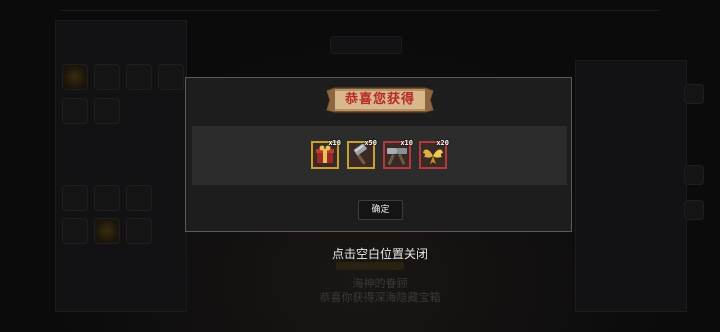 The height and width of the screenshot is (332, 720). I want to click on reward-list: x10 x50 x10 x20, so click(379, 155).